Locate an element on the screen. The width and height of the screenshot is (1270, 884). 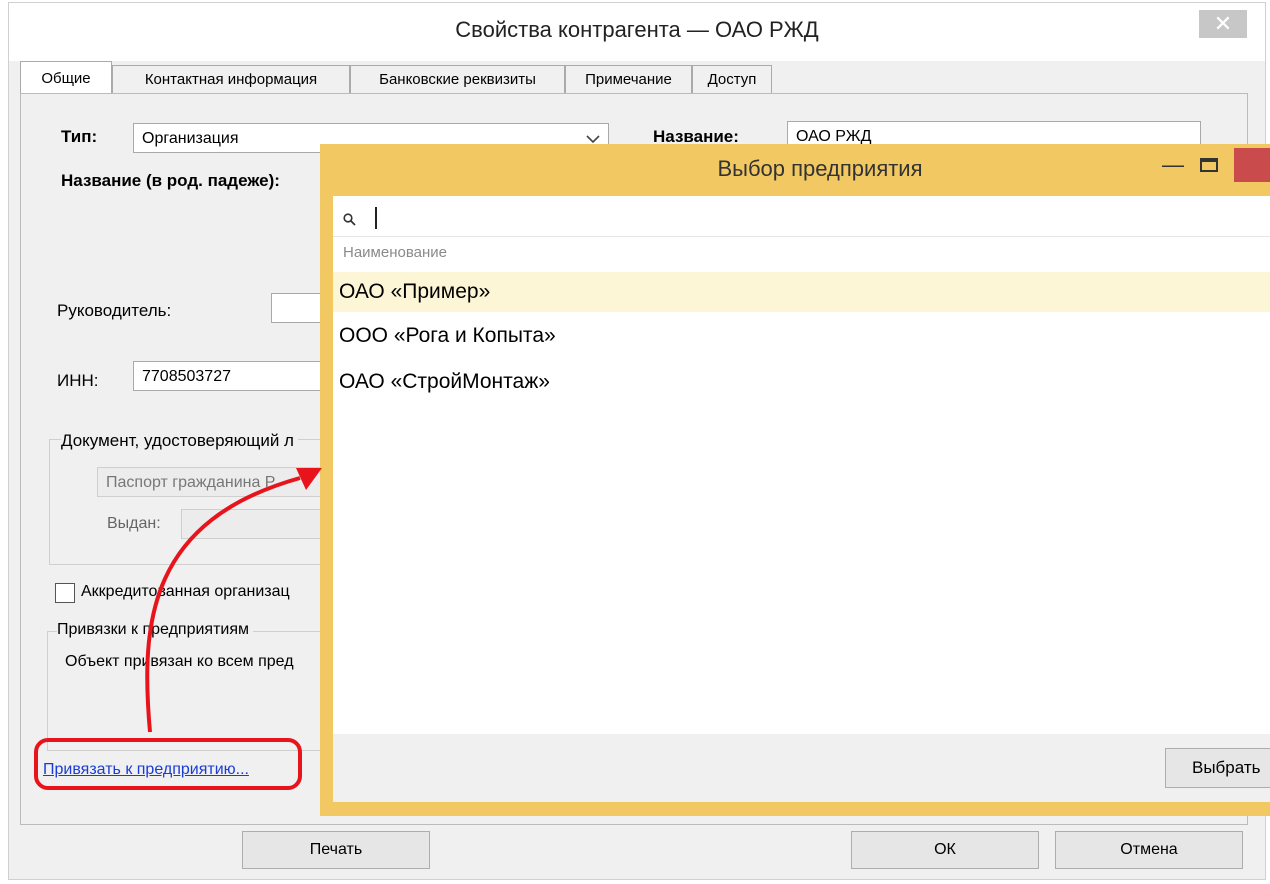
annotation-highlight is located at coordinates (168, 764).